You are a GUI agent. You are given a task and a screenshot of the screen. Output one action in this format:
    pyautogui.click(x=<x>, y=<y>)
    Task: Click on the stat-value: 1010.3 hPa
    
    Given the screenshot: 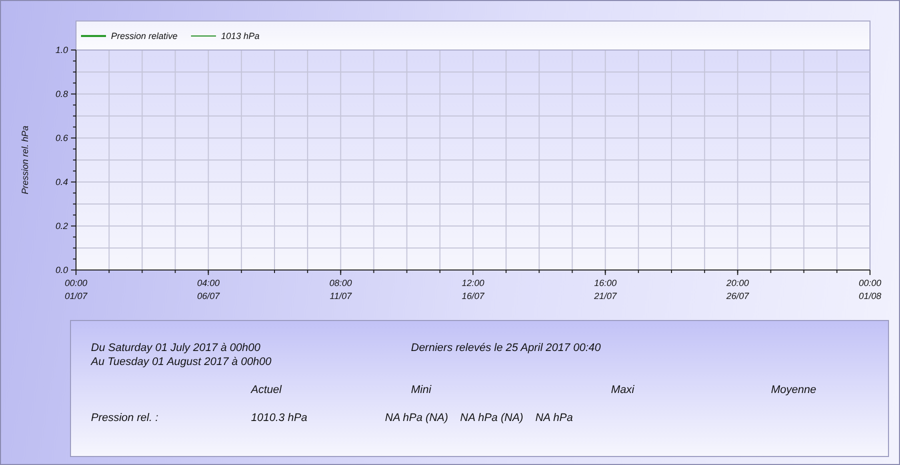 What is the action you would take?
    pyautogui.click(x=279, y=418)
    